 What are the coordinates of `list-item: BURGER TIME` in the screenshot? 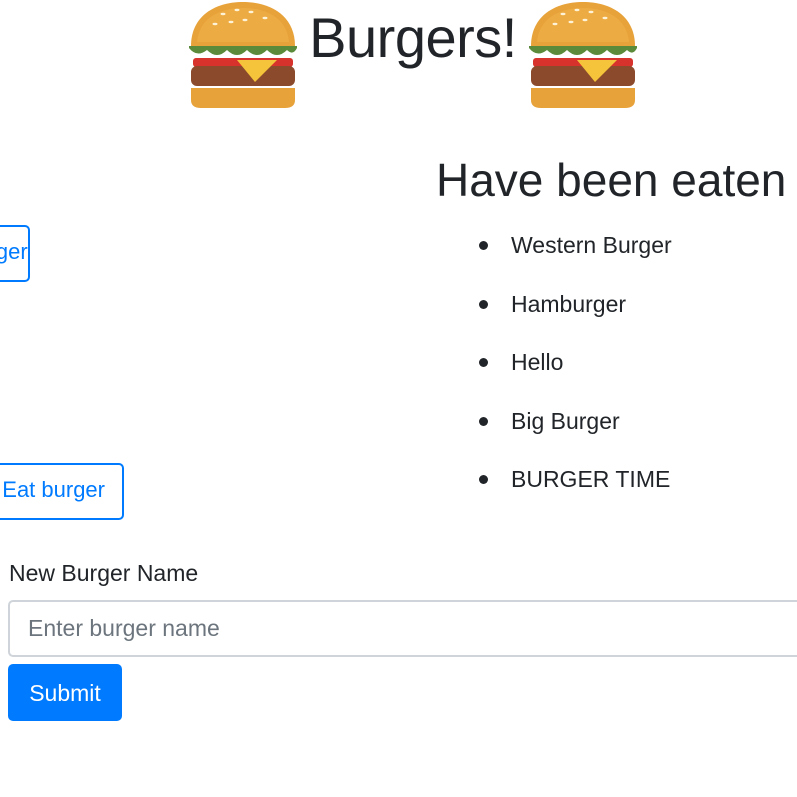 It's located at (573, 479).